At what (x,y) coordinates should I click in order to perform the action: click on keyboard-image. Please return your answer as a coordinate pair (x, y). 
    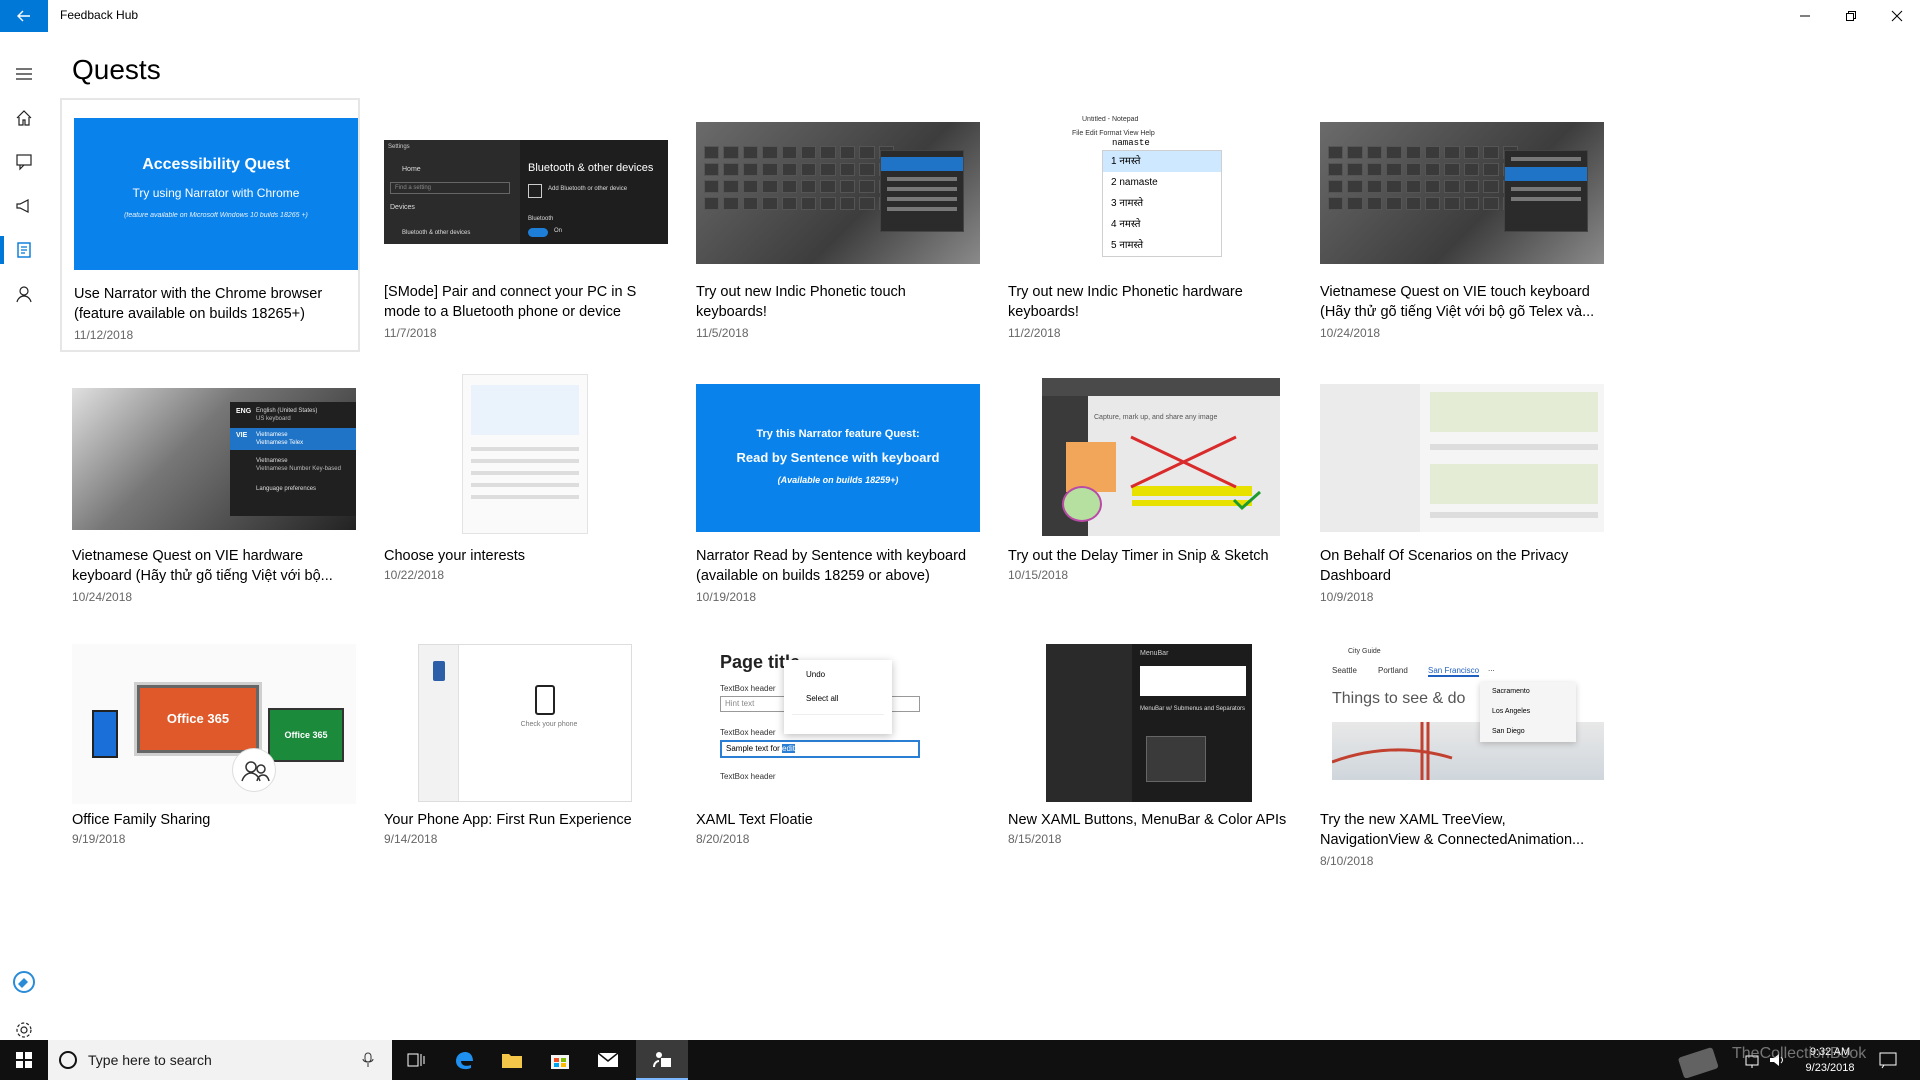
    Looking at the image, I should click on (799, 178).